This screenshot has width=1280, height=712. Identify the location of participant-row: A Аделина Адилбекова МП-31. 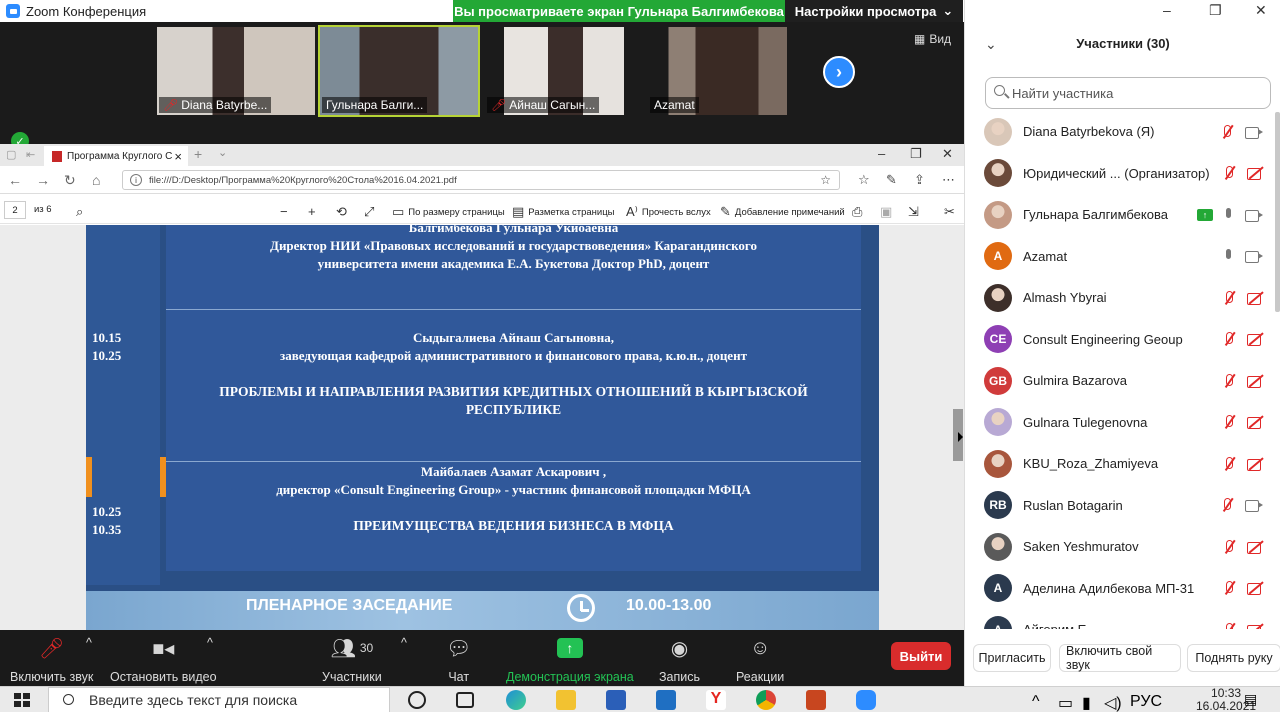
(1122, 588).